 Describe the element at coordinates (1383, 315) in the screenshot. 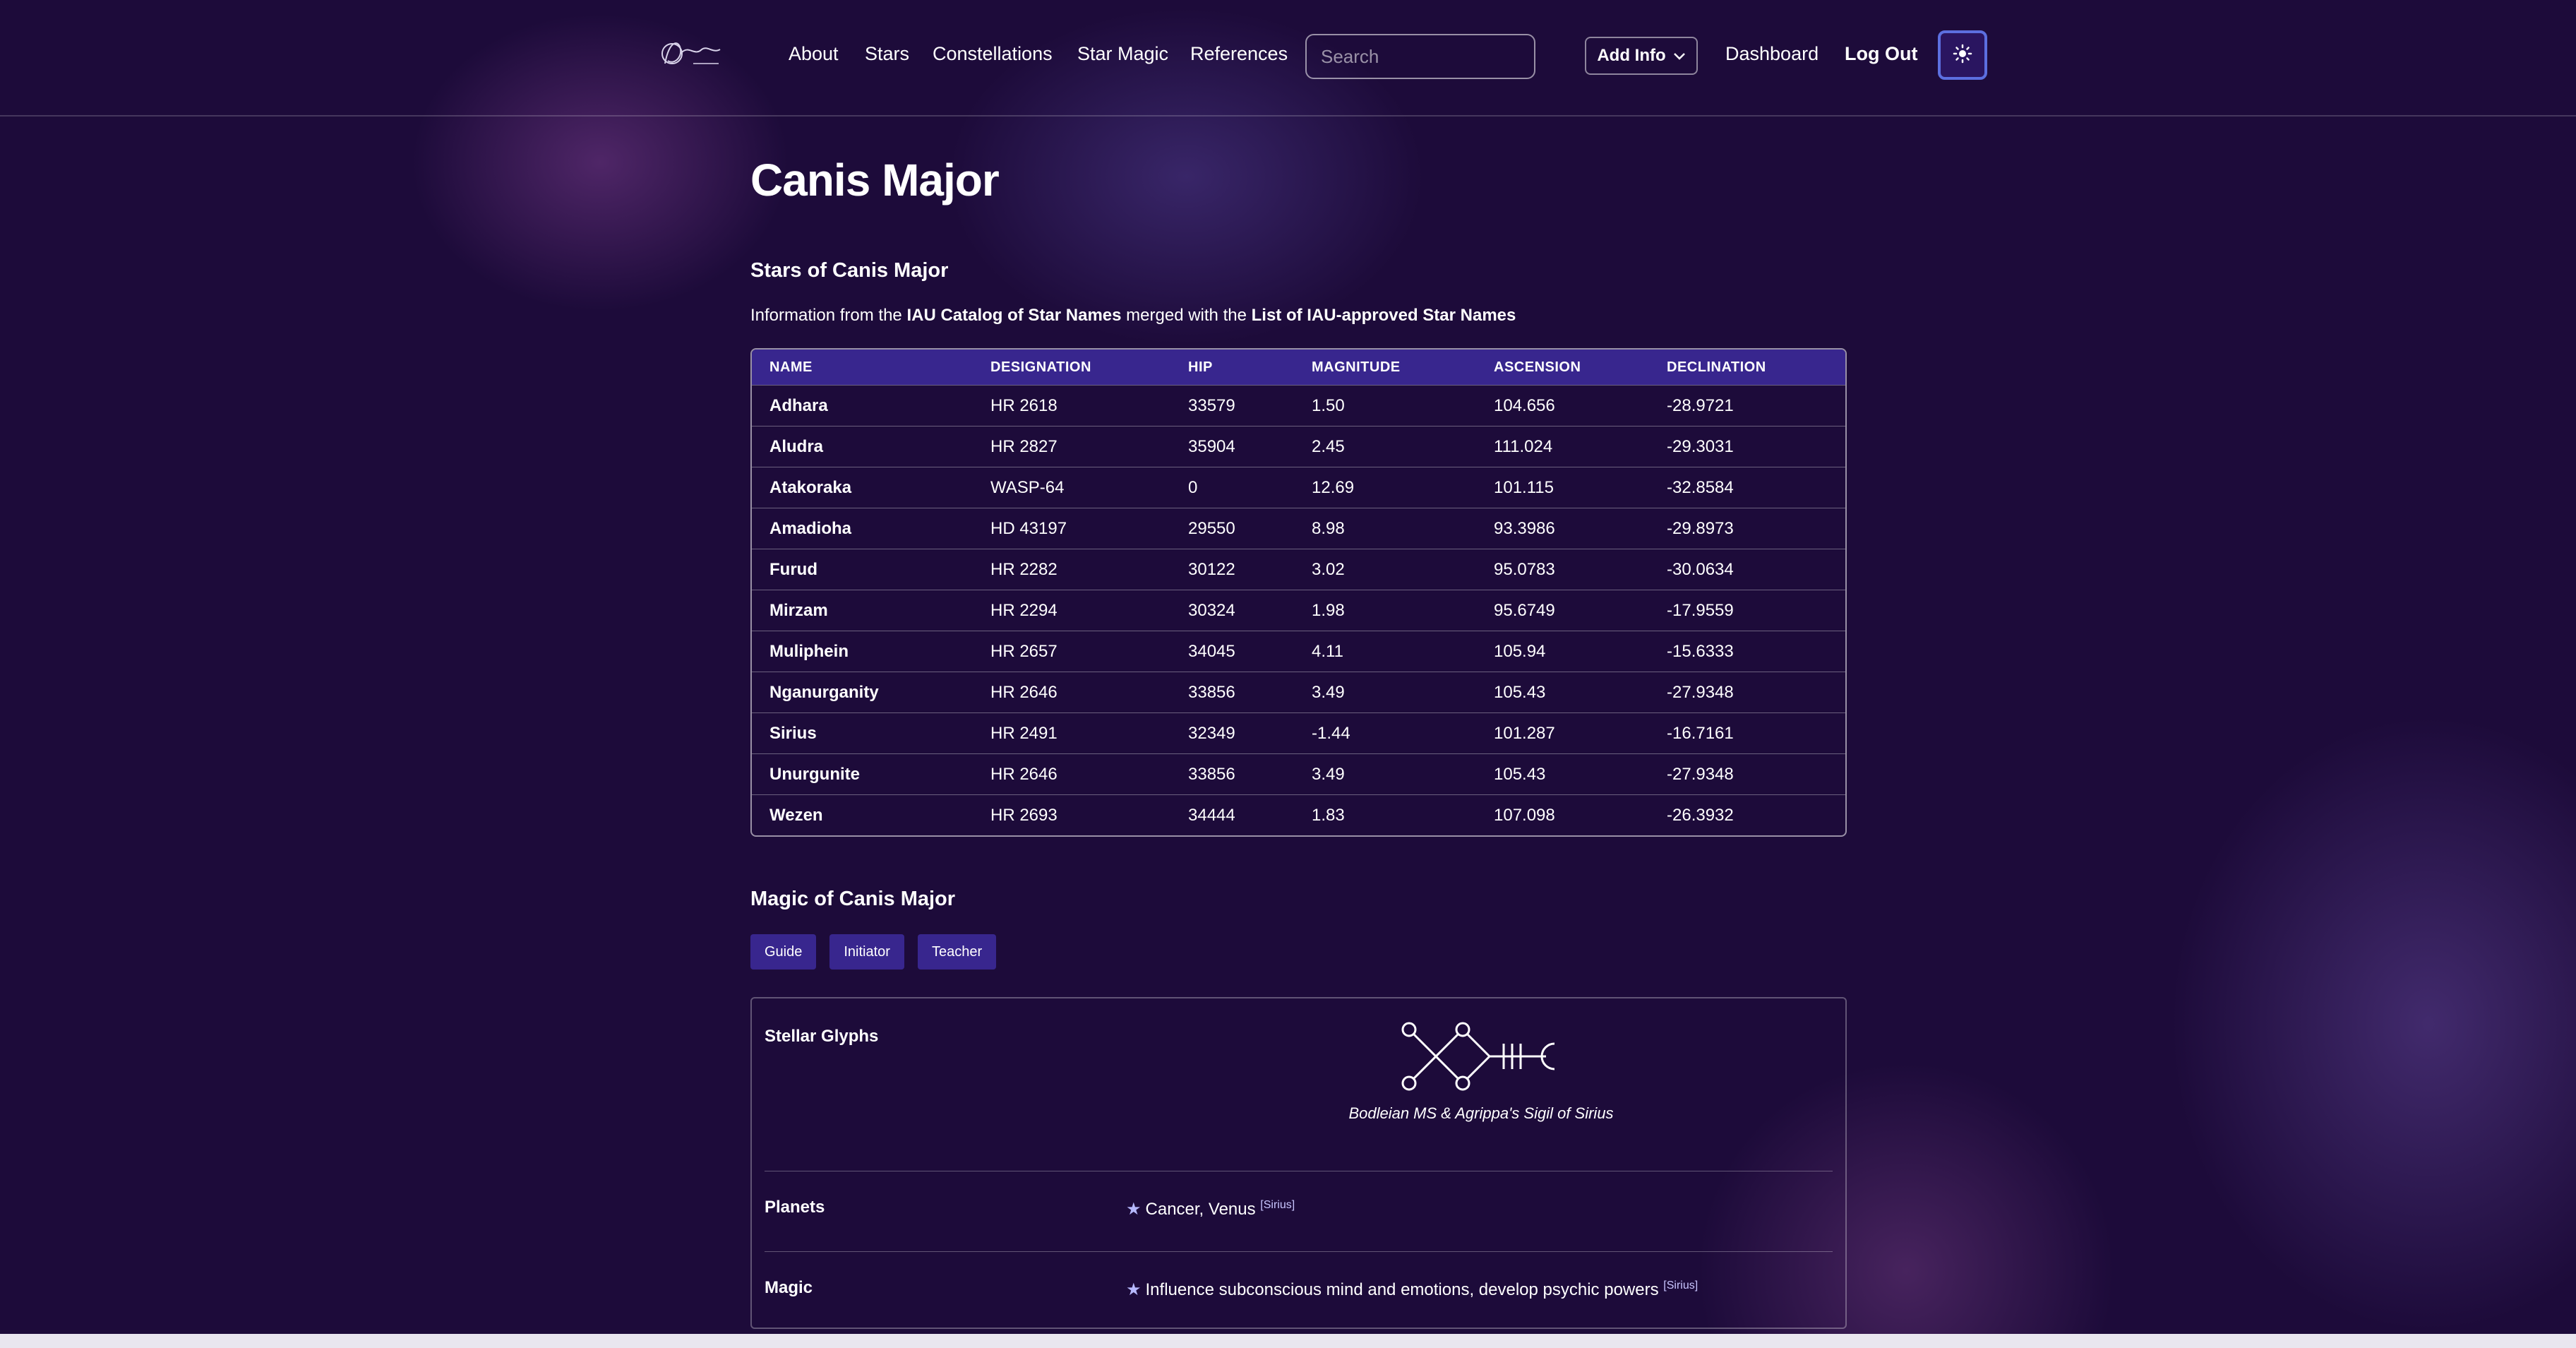

I see `iau-list-source: List of IAU-approved Star Names` at that location.